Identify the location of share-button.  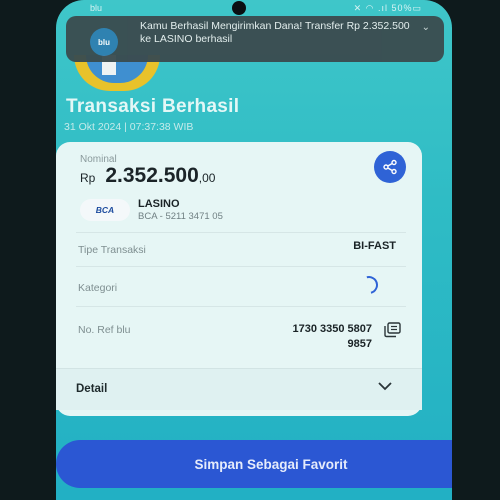
(390, 167).